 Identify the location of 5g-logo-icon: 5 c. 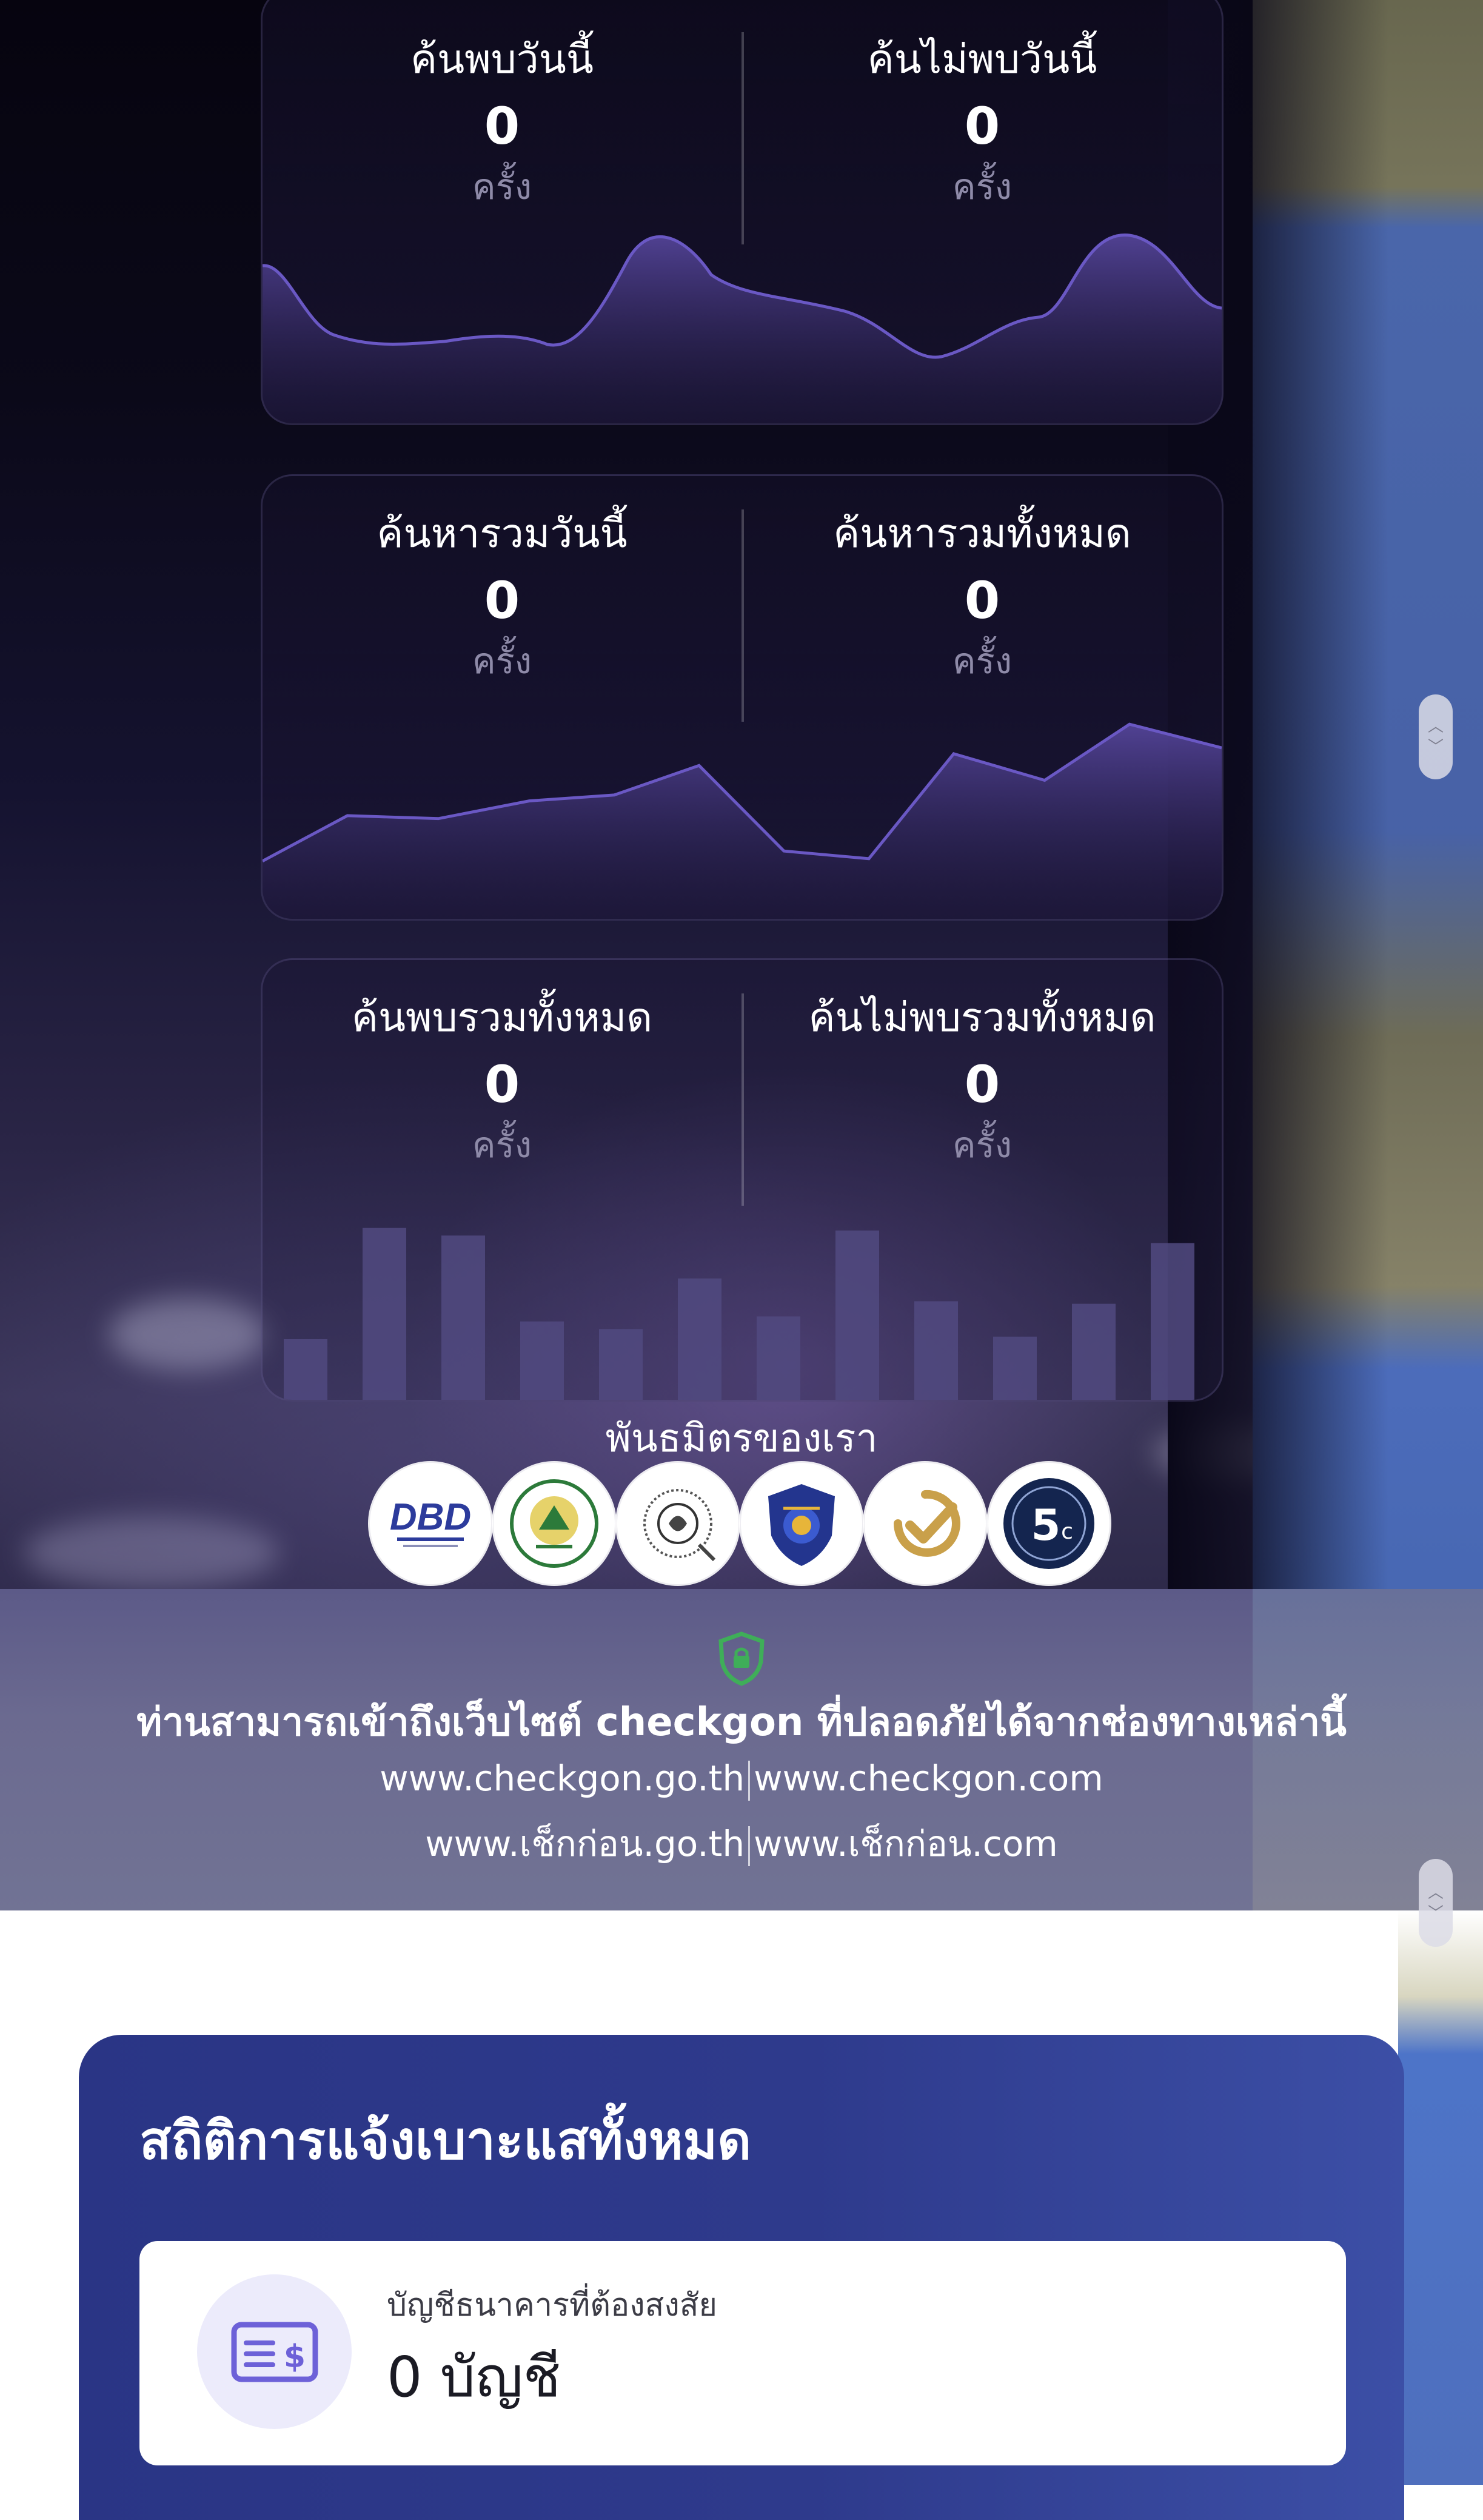
(1048, 1523).